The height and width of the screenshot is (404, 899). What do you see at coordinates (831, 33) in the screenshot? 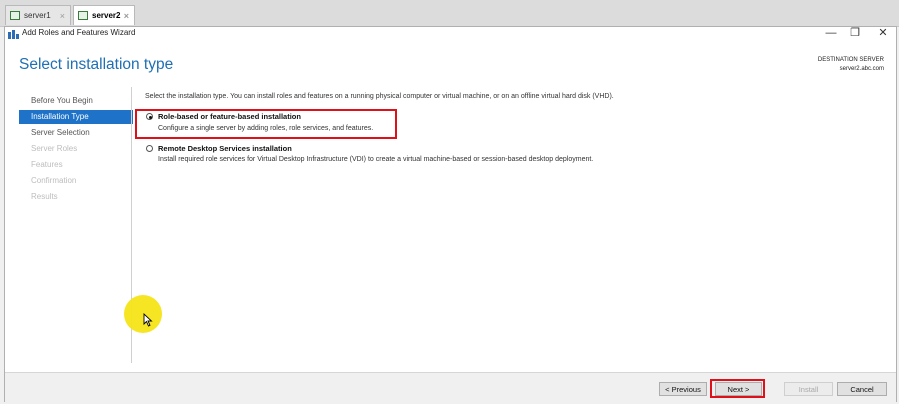
I see `minimize-button: —` at bounding box center [831, 33].